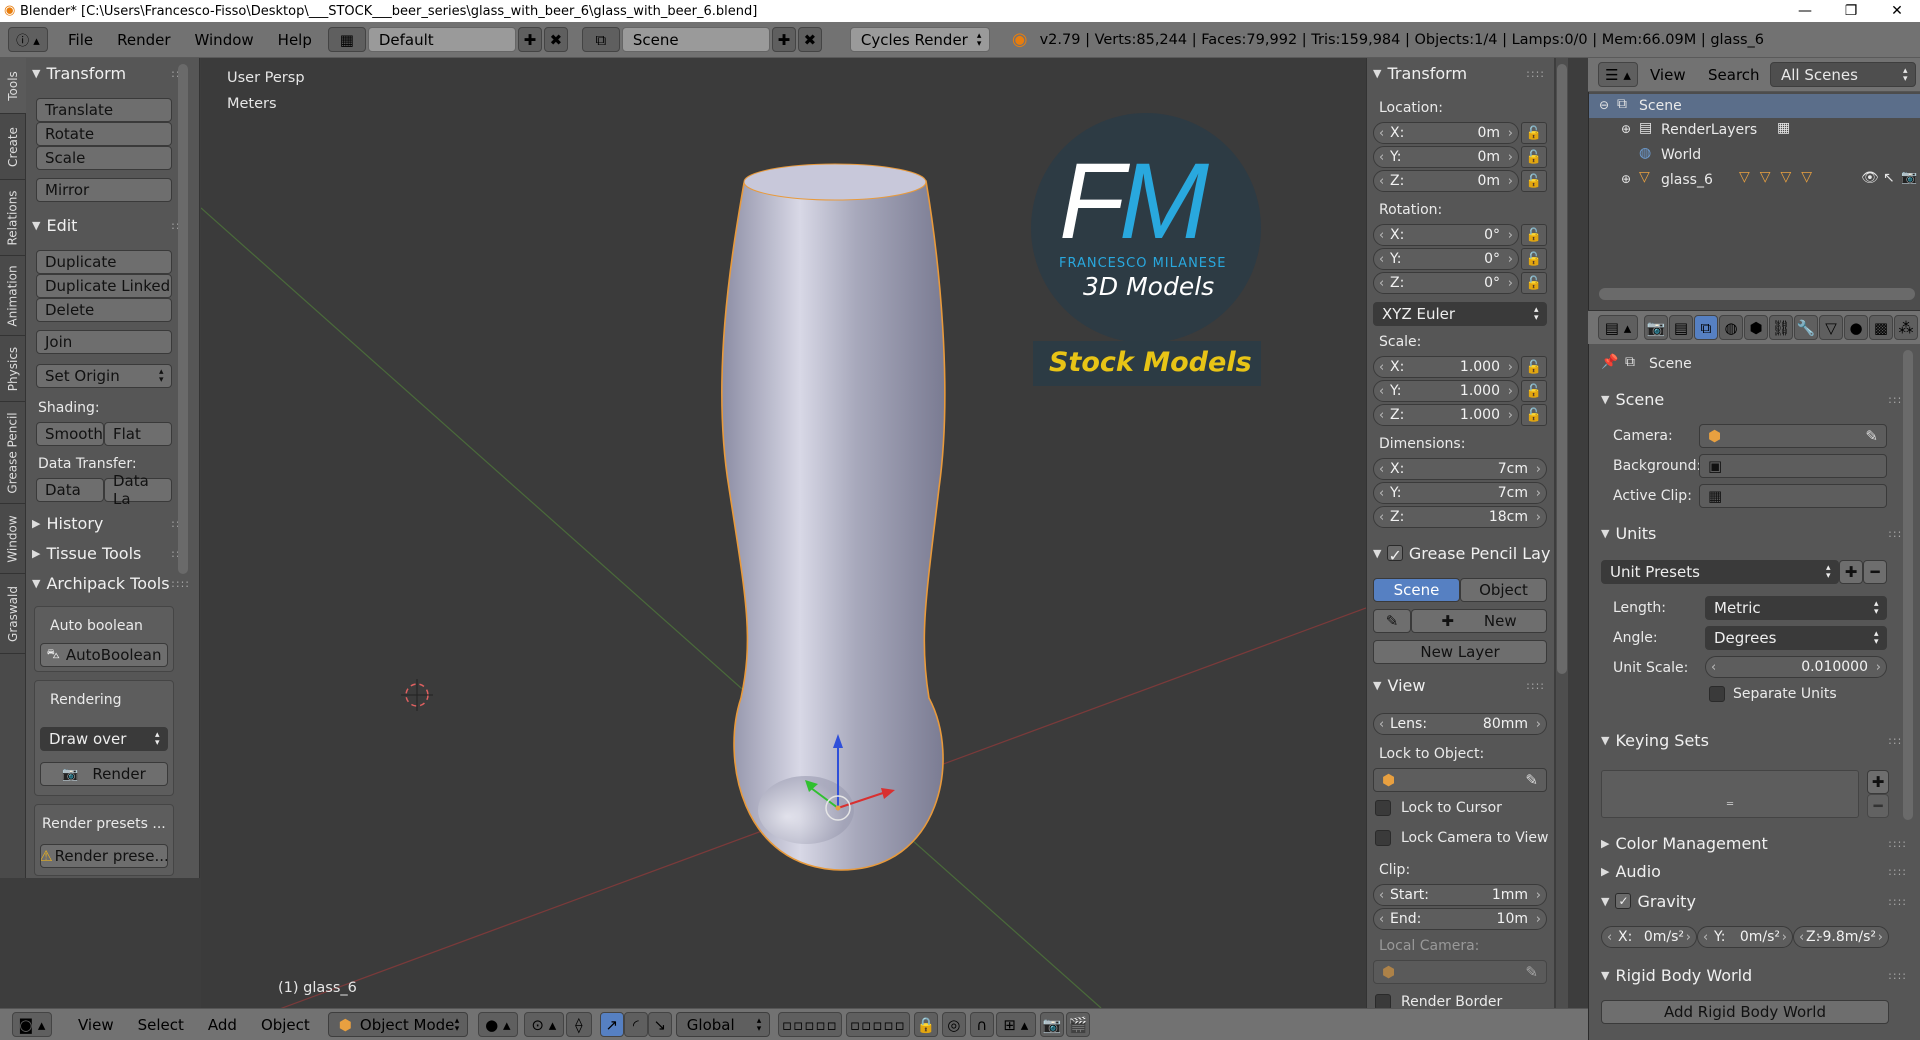  Describe the element at coordinates (1460, 652) in the screenshot. I see `gp-new-layer-button: New Layer` at that location.